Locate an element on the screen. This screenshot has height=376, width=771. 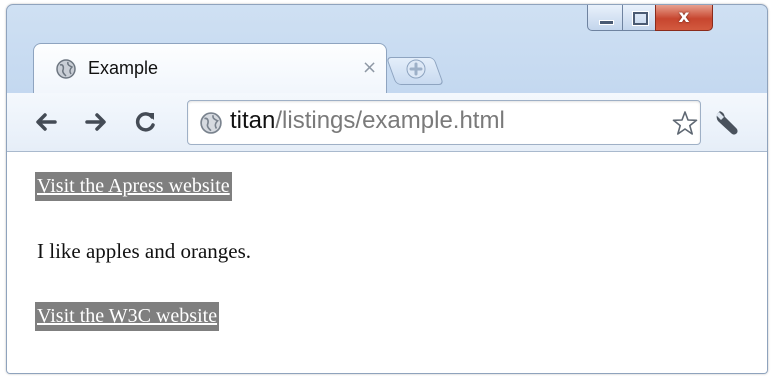
address-path: /listings/example.html is located at coordinates (390, 120).